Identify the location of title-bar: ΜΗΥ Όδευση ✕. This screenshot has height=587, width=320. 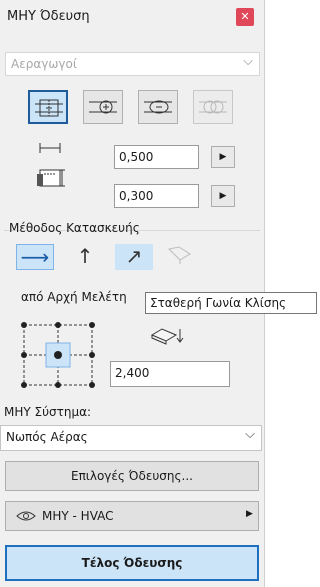
(132, 17).